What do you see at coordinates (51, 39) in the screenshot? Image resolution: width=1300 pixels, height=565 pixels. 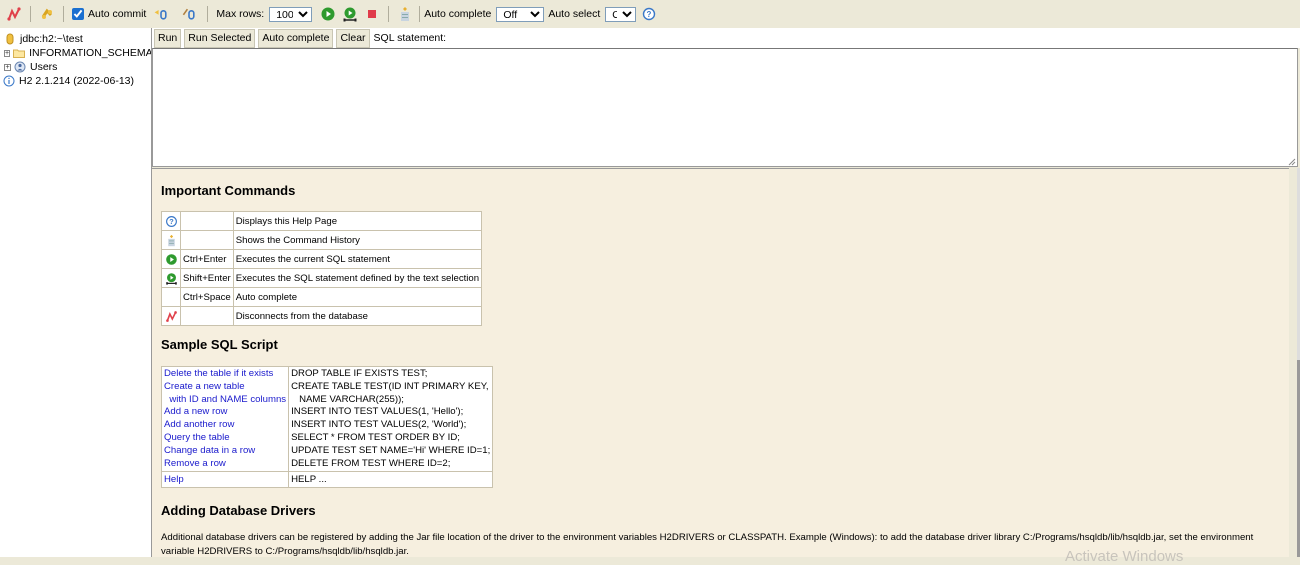 I see `tree-item-label: jdbc:h2:~\test` at bounding box center [51, 39].